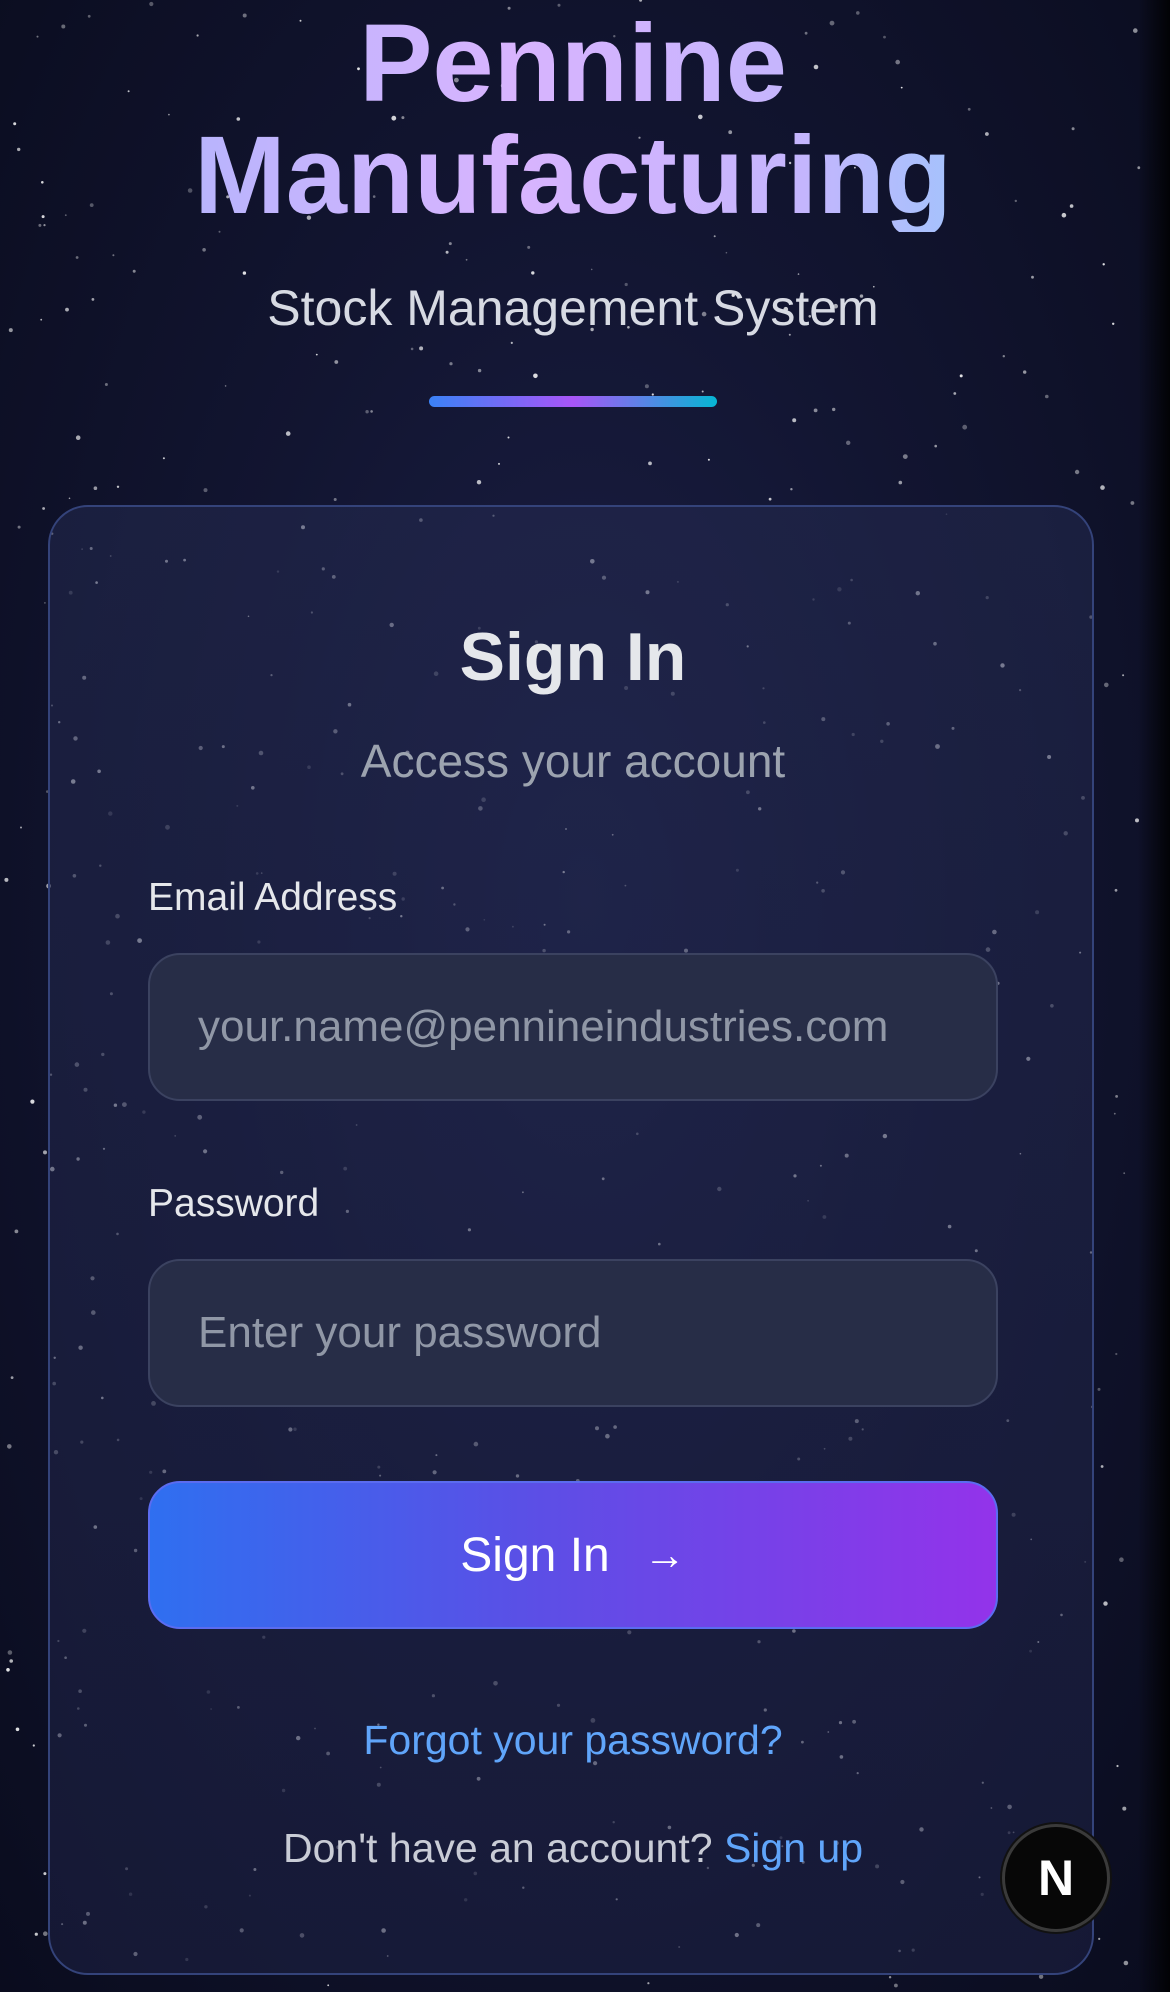  Describe the element at coordinates (664, 1554) in the screenshot. I see `arrow-right-icon: →` at that location.